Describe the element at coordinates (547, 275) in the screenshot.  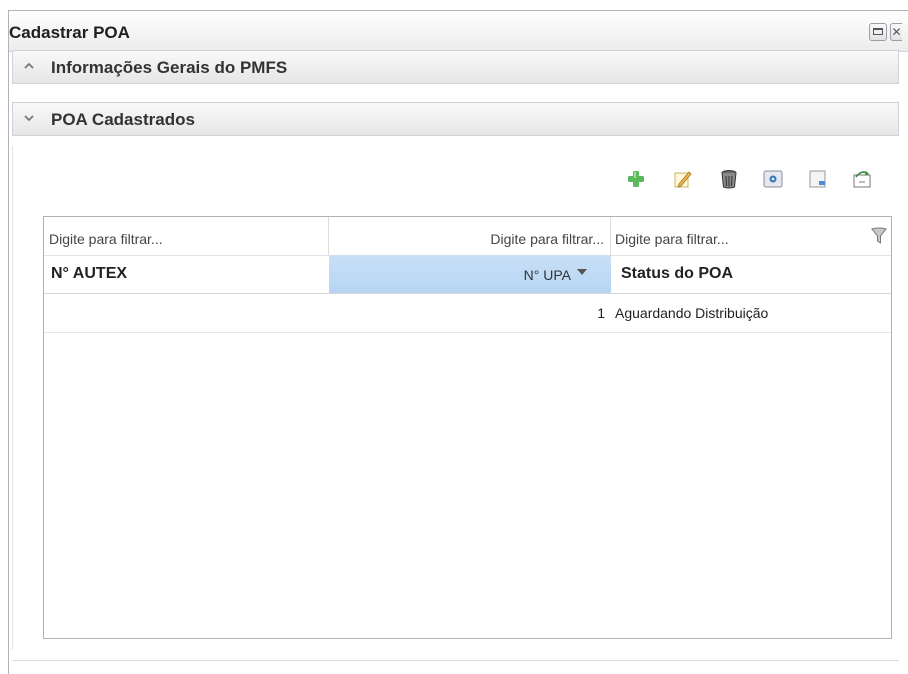
I see `column-header-upa-label: N° UPA` at that location.